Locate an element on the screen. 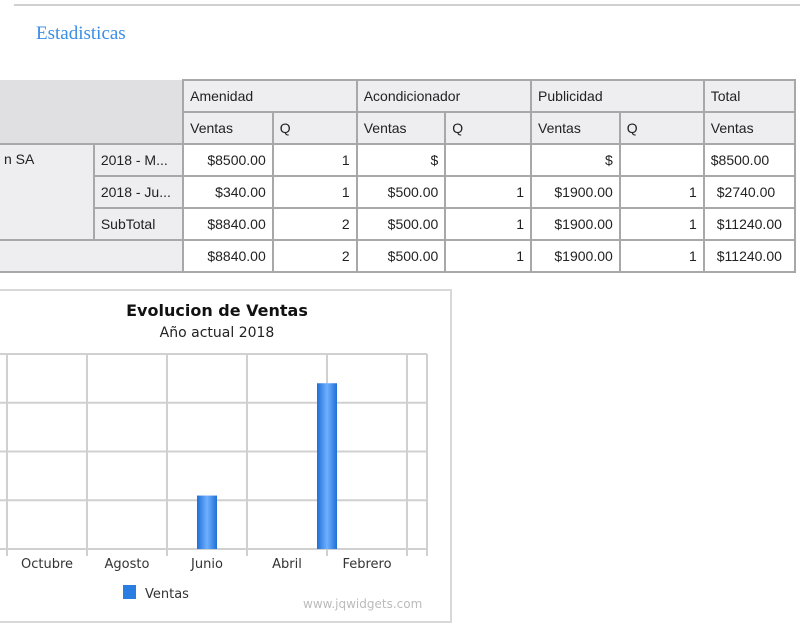 This screenshot has height=623, width=800. table-row: n SA 2018 - M... $8500.00 1 $ $ $8500.00 is located at coordinates (397, 160).